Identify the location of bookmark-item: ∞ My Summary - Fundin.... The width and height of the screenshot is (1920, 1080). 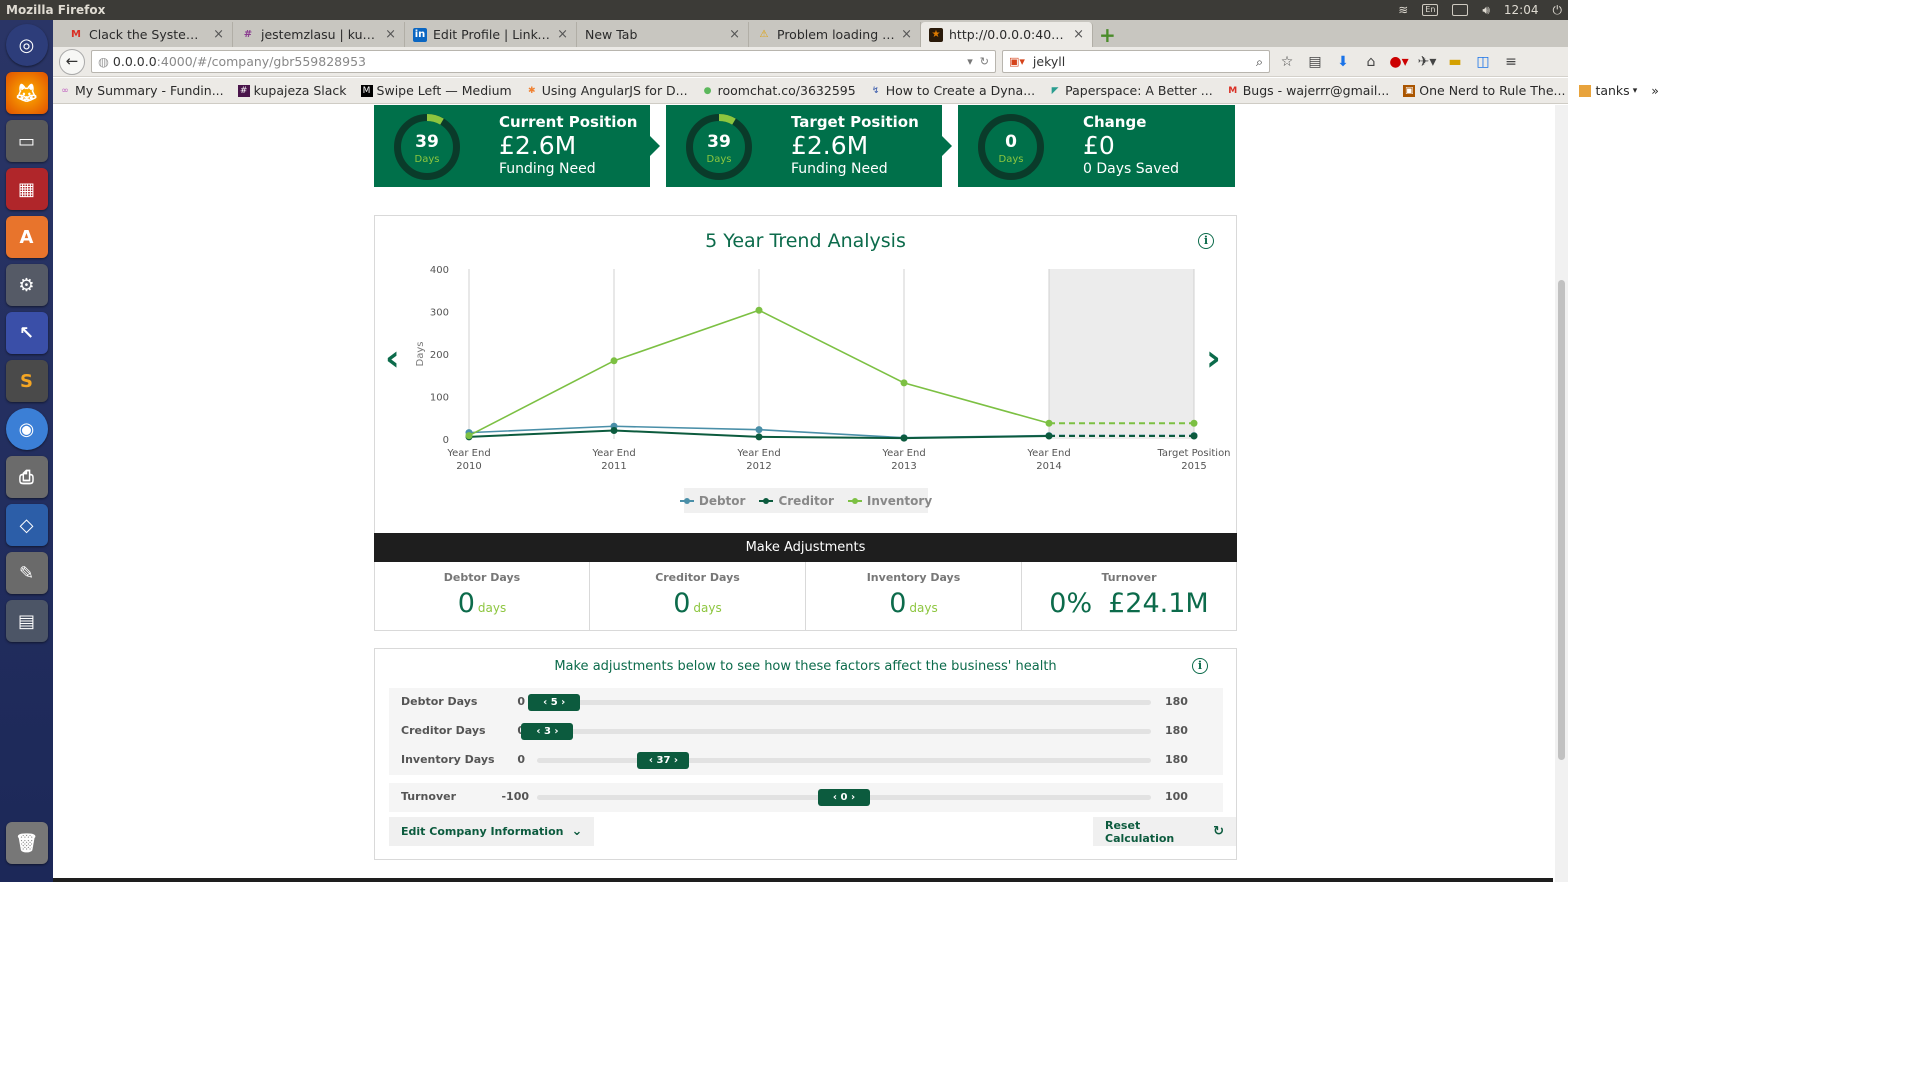
(141, 90).